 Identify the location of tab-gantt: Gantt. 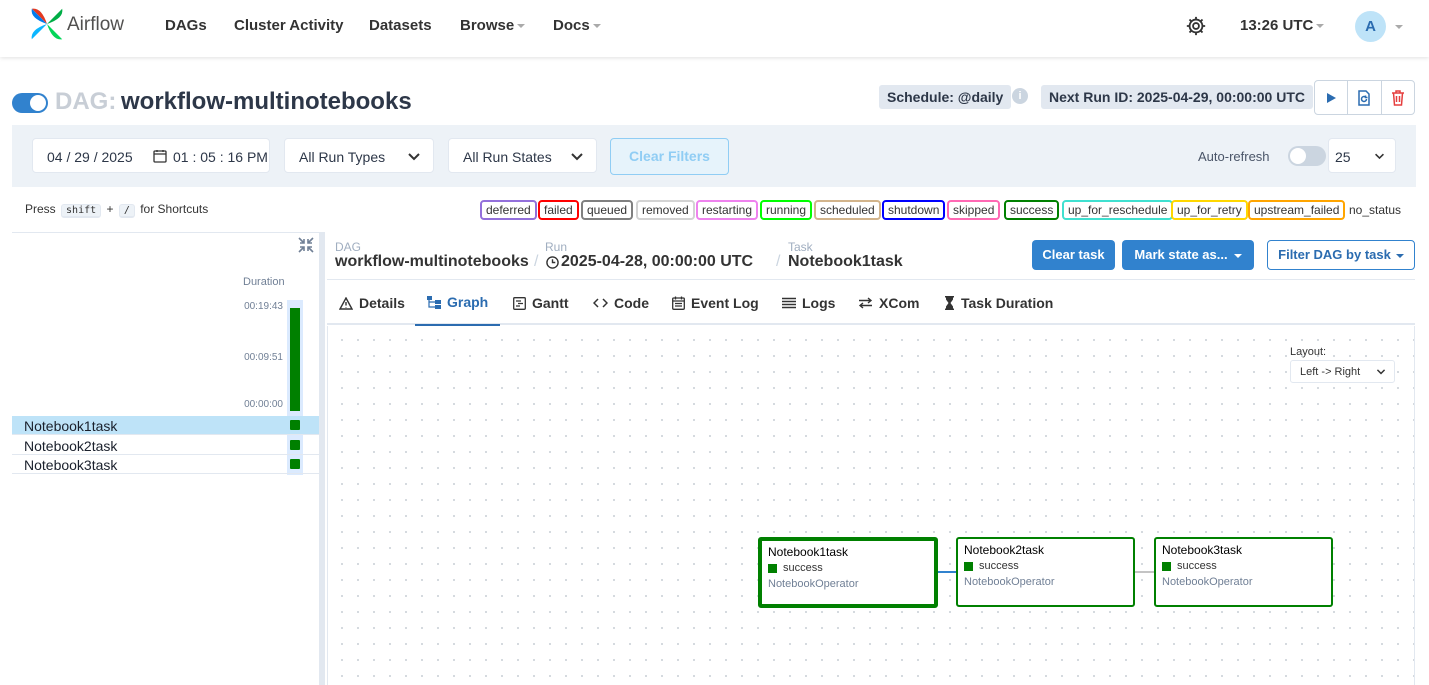
(541, 303).